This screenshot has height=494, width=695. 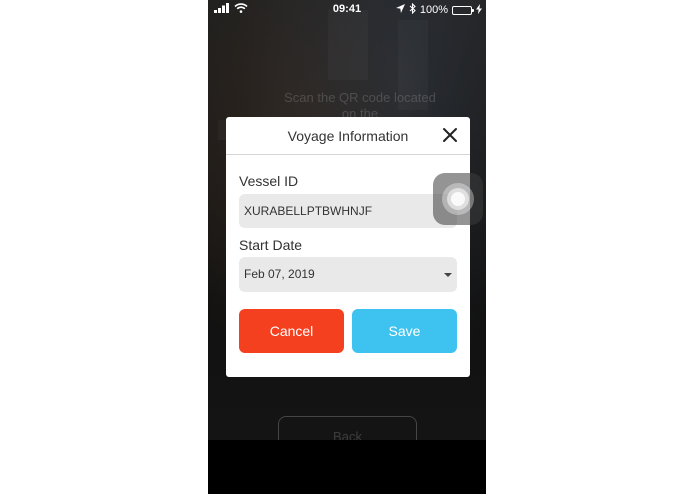 What do you see at coordinates (269, 181) in the screenshot?
I see `vessel-id-label: Vessel ID` at bounding box center [269, 181].